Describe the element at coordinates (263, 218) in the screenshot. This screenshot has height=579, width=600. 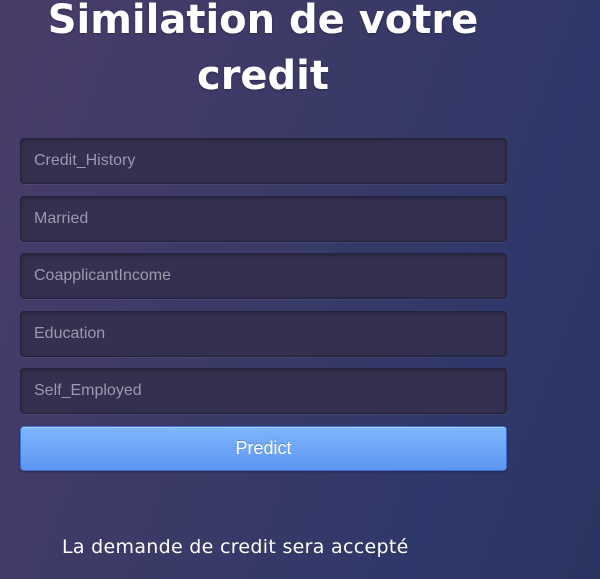
I see `married-input` at that location.